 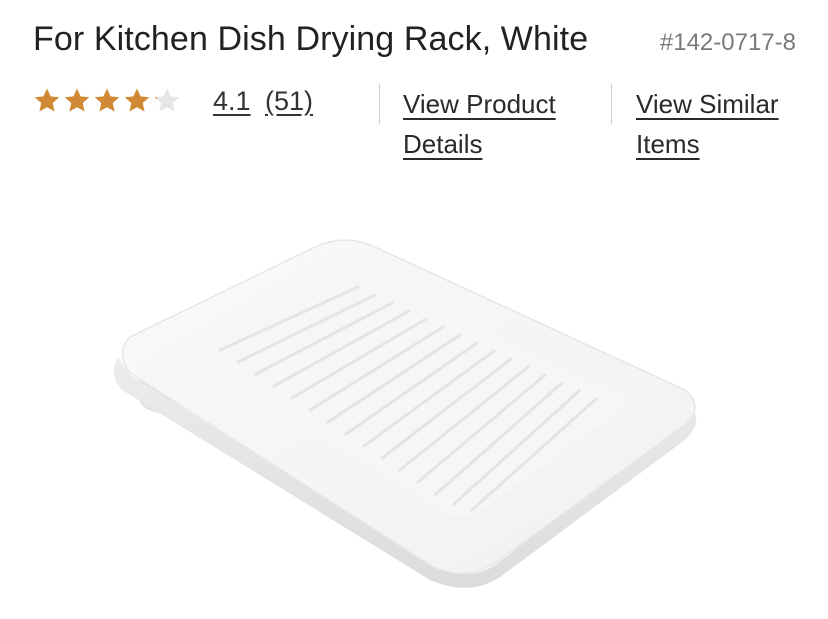 I want to click on view-product-details-link: View Product Details, so click(x=479, y=124).